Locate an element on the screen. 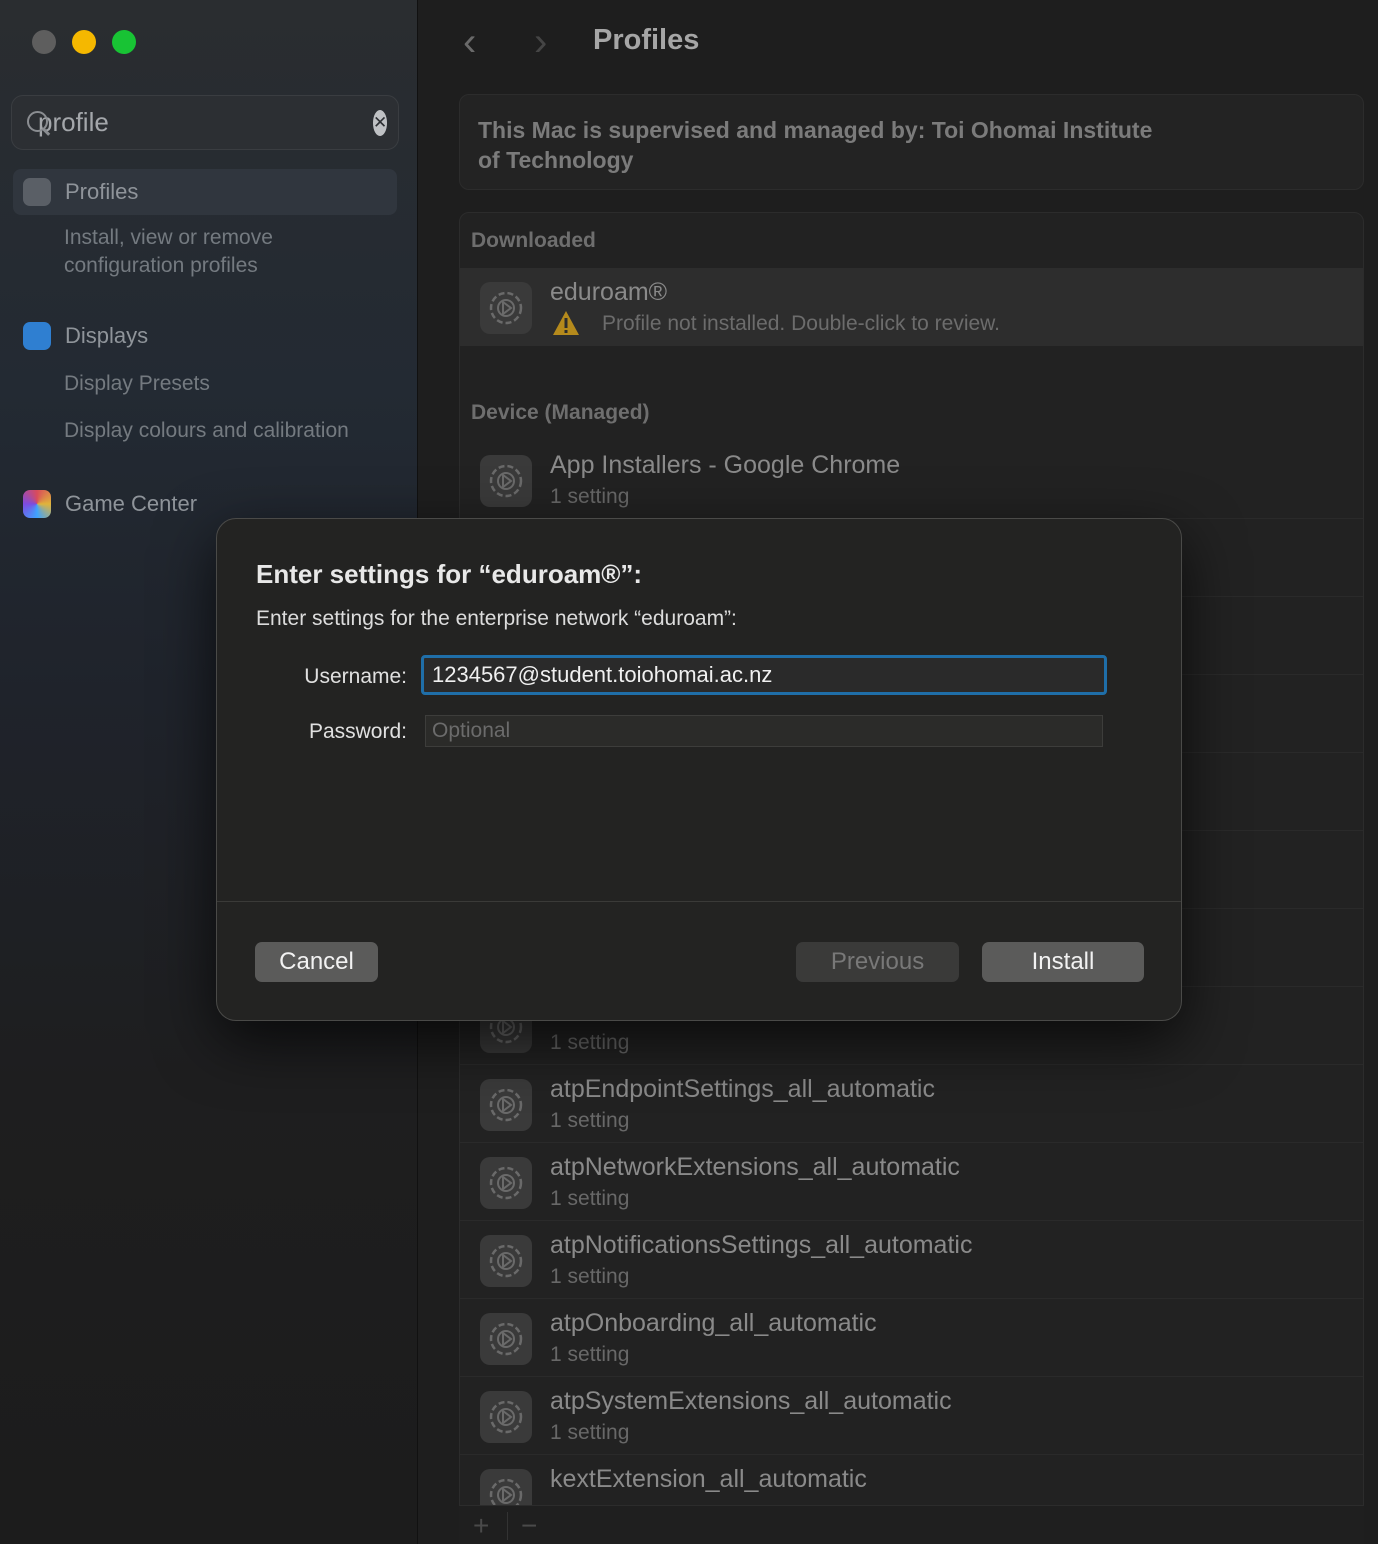 The height and width of the screenshot is (1544, 1378). minimize-window-button is located at coordinates (84, 42).